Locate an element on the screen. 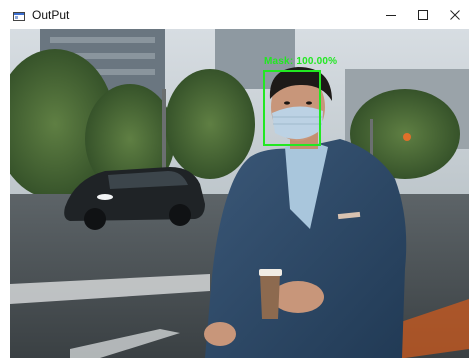 Image resolution: width=469 pixels, height=358 pixels. title-bar: OutPut is located at coordinates (234, 14).